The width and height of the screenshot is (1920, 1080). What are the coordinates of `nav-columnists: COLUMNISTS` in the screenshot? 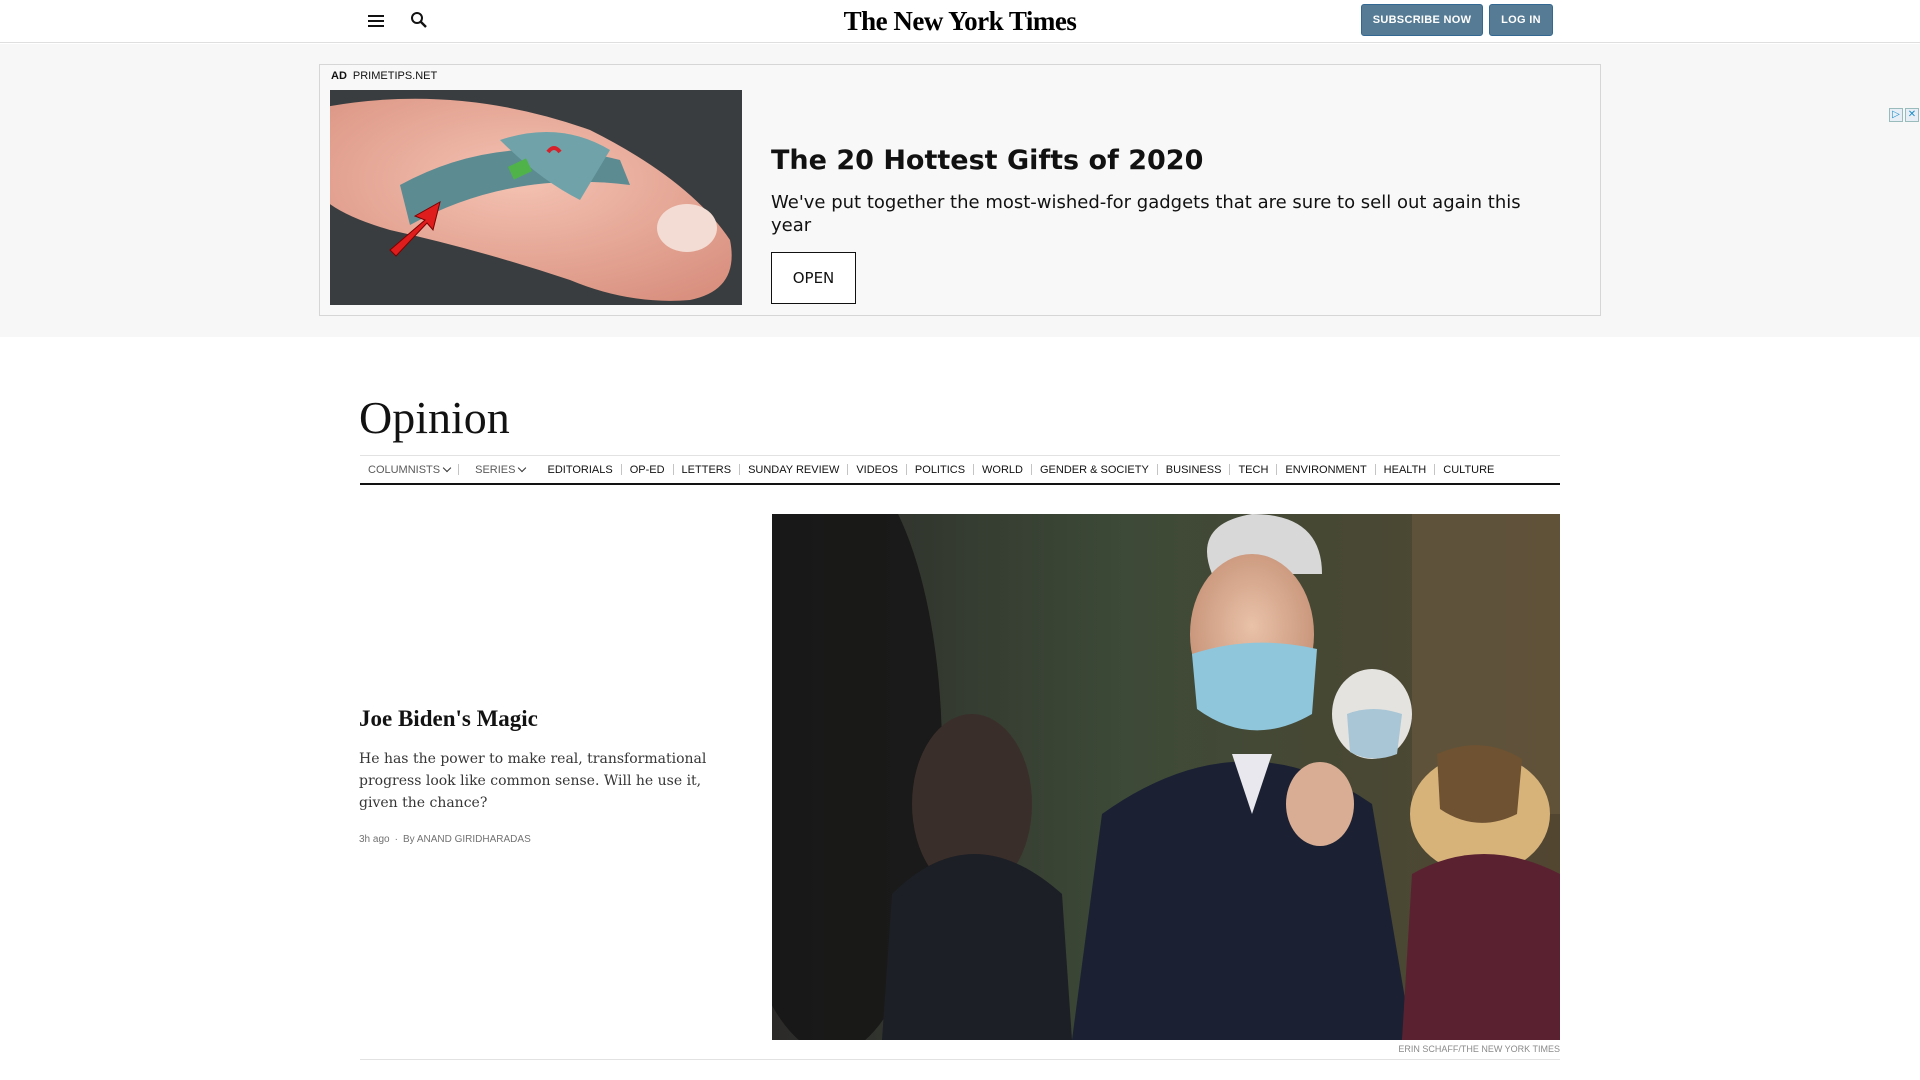 It's located at (409, 469).